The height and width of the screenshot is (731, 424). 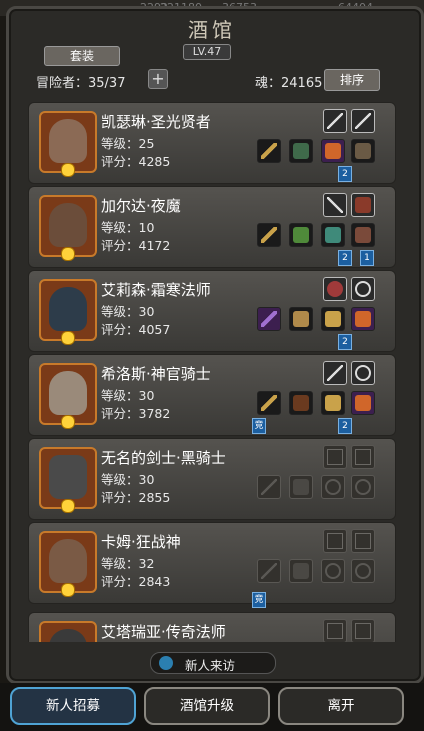 I want to click on robe-icon, so click(x=301, y=319).